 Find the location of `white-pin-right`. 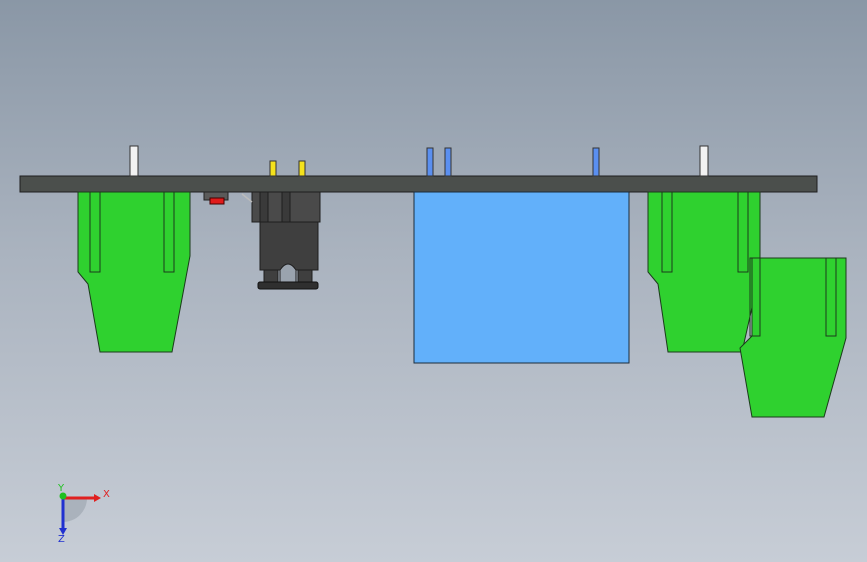

white-pin-right is located at coordinates (704, 161).